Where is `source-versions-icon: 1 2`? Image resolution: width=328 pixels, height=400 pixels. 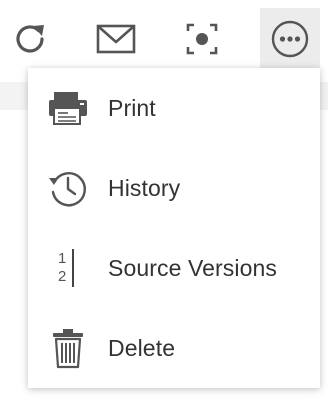 source-versions-icon: 1 2 is located at coordinates (68, 268).